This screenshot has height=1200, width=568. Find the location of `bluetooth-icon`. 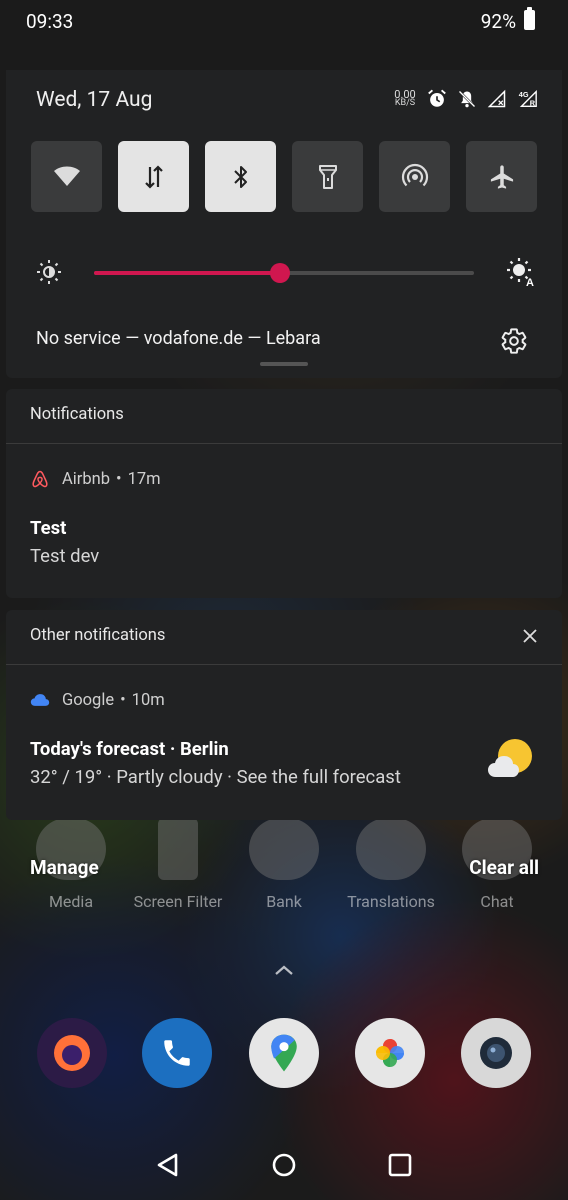

bluetooth-icon is located at coordinates (240, 176).